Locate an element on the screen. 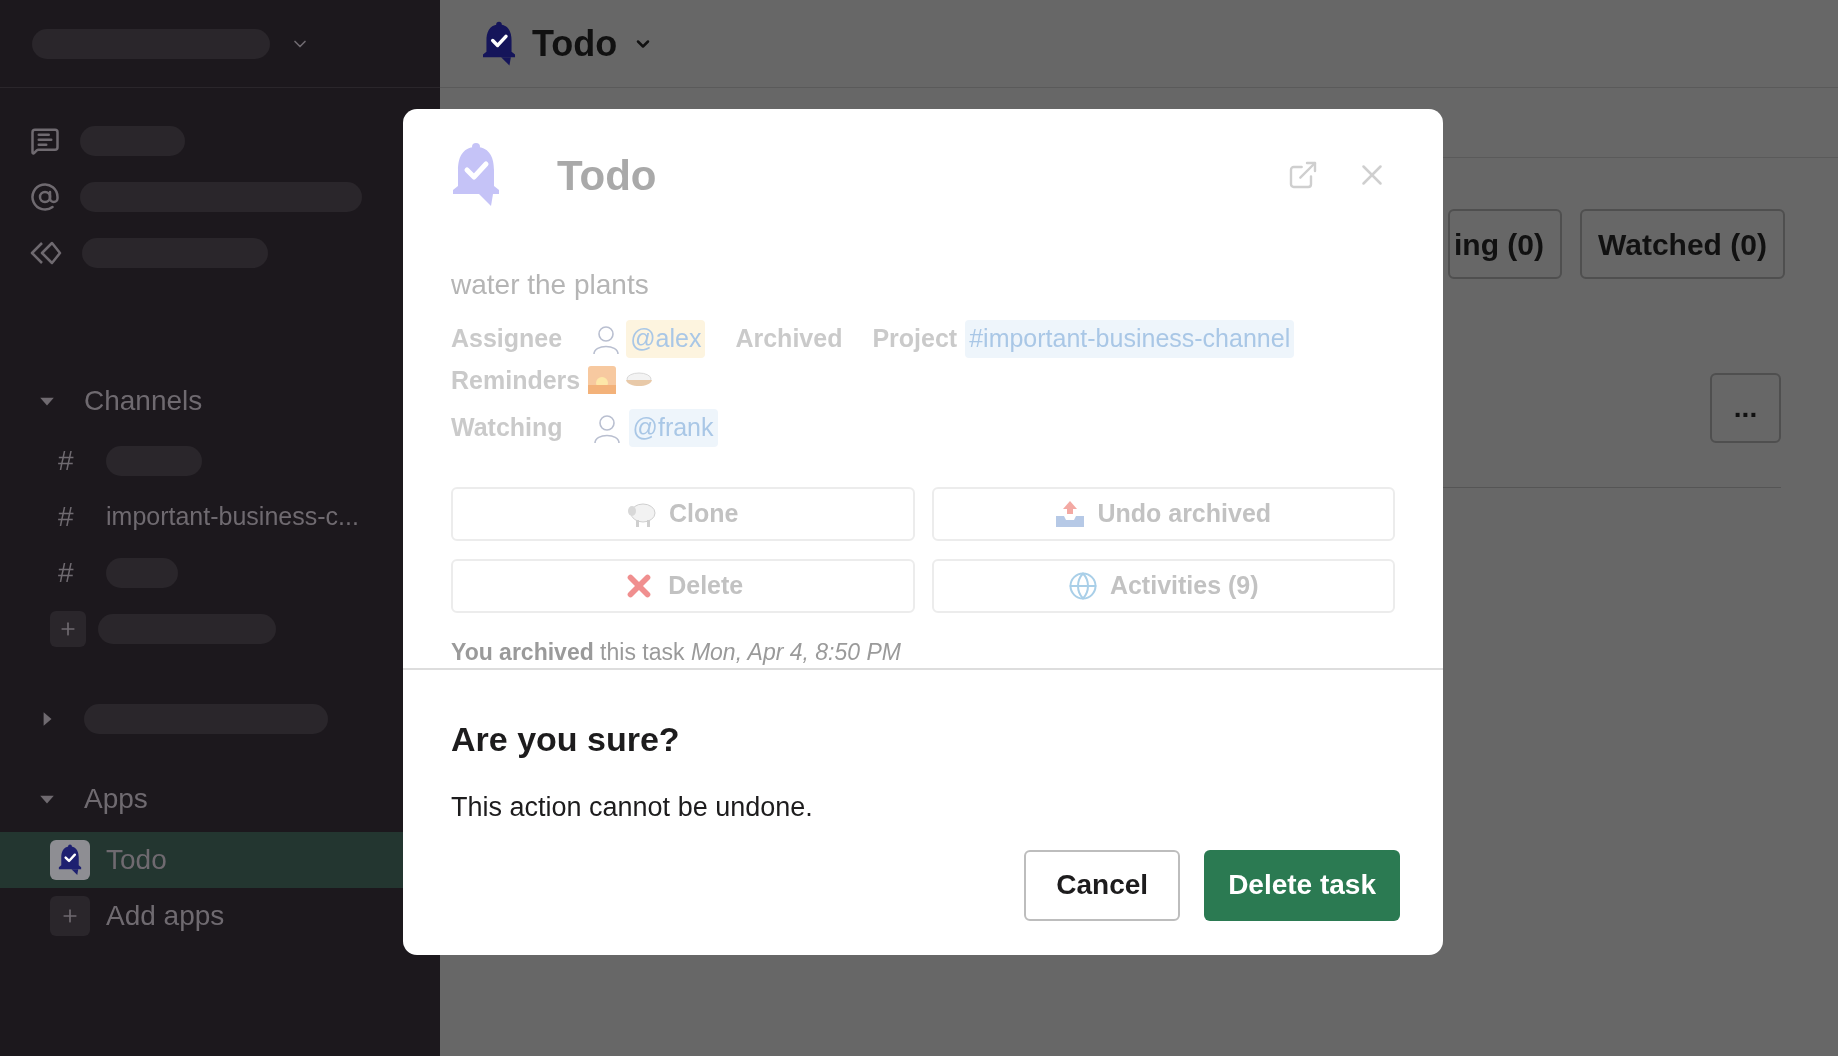 The image size is (1838, 1056). mention-icon is located at coordinates (45, 197).